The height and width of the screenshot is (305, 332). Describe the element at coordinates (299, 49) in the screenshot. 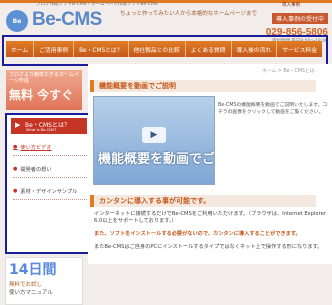

I see `nav-item-pricing: サービス料金` at that location.